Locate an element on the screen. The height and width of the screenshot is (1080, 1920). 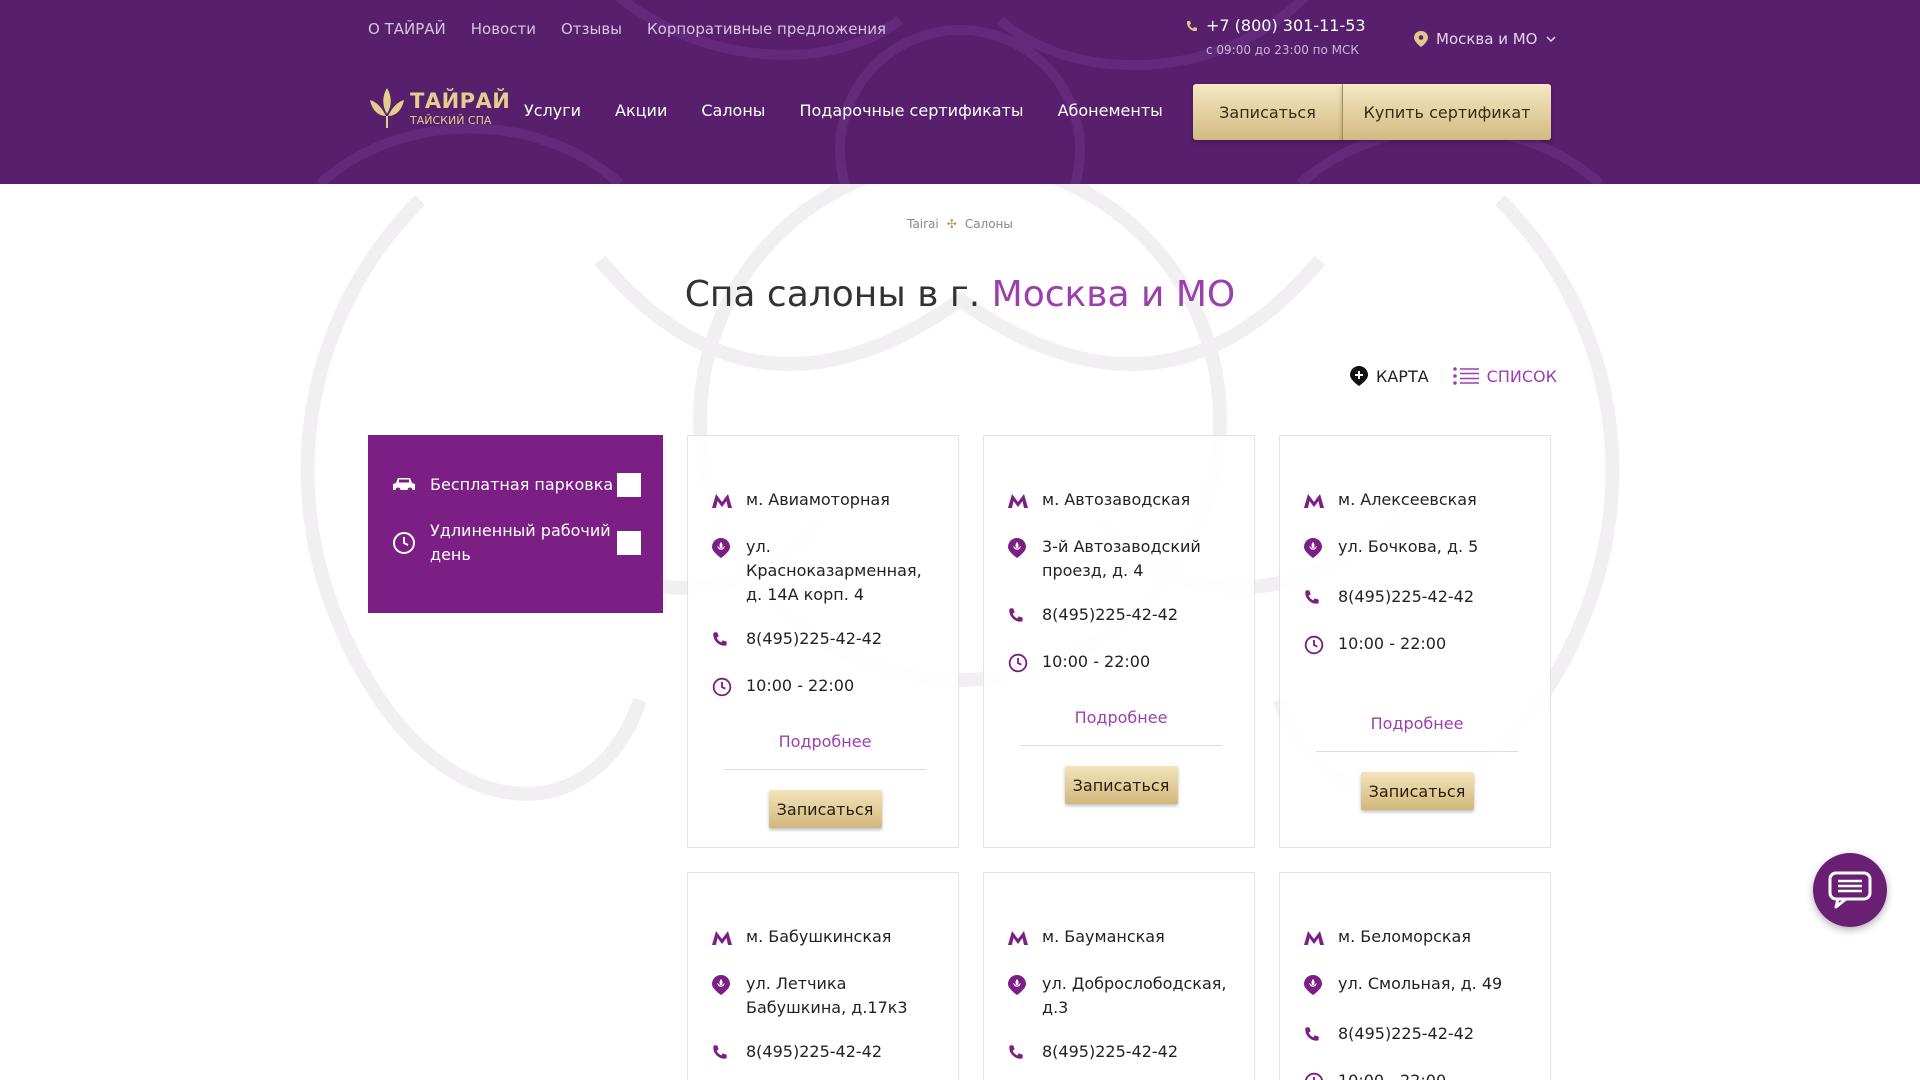
salon-address: ул. Смольная, д. 49 is located at coordinates (1420, 983).